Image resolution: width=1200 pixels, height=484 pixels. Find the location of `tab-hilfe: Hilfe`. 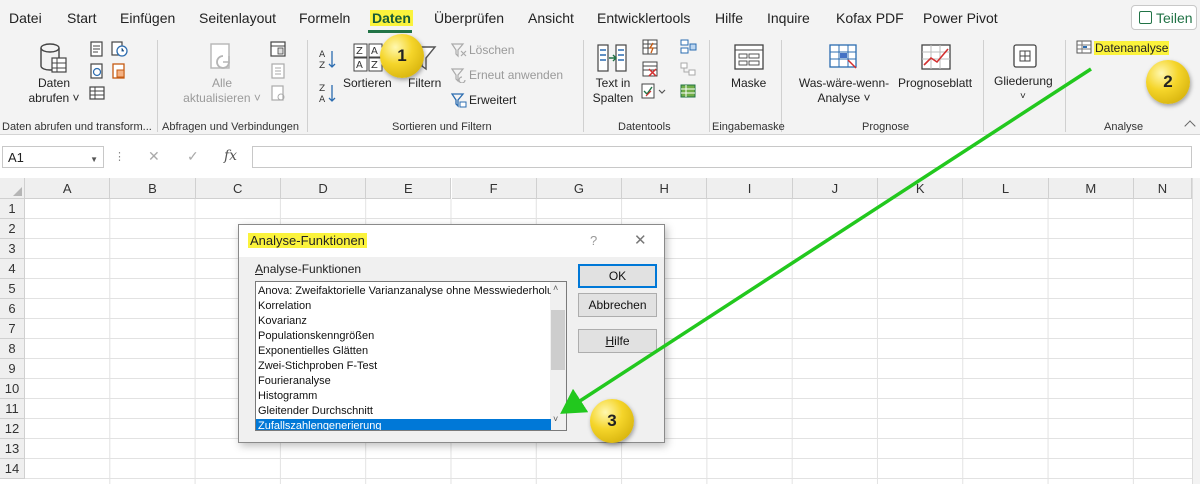

tab-hilfe: Hilfe is located at coordinates (729, 18).